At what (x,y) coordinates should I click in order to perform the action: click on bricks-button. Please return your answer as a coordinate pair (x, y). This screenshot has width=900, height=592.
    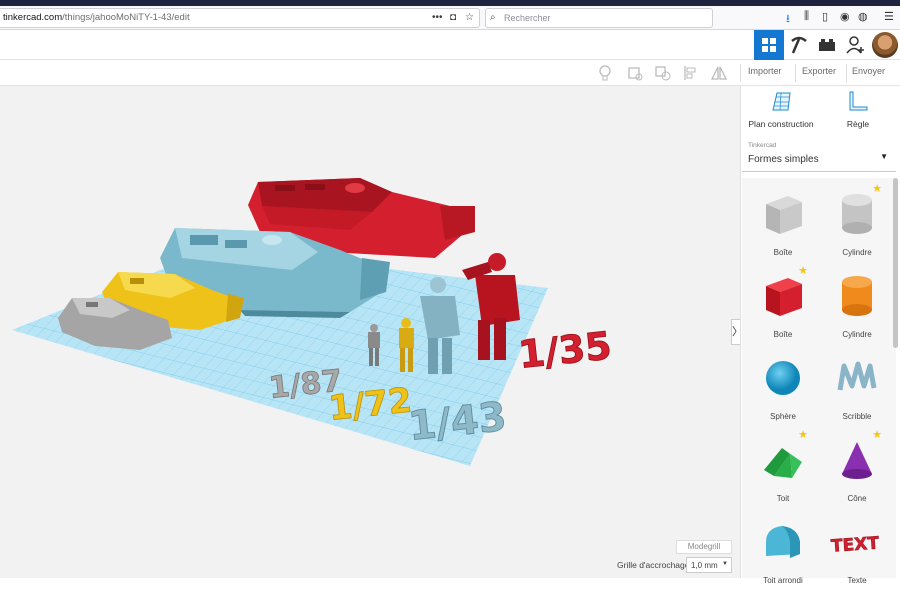
    Looking at the image, I should click on (827, 45).